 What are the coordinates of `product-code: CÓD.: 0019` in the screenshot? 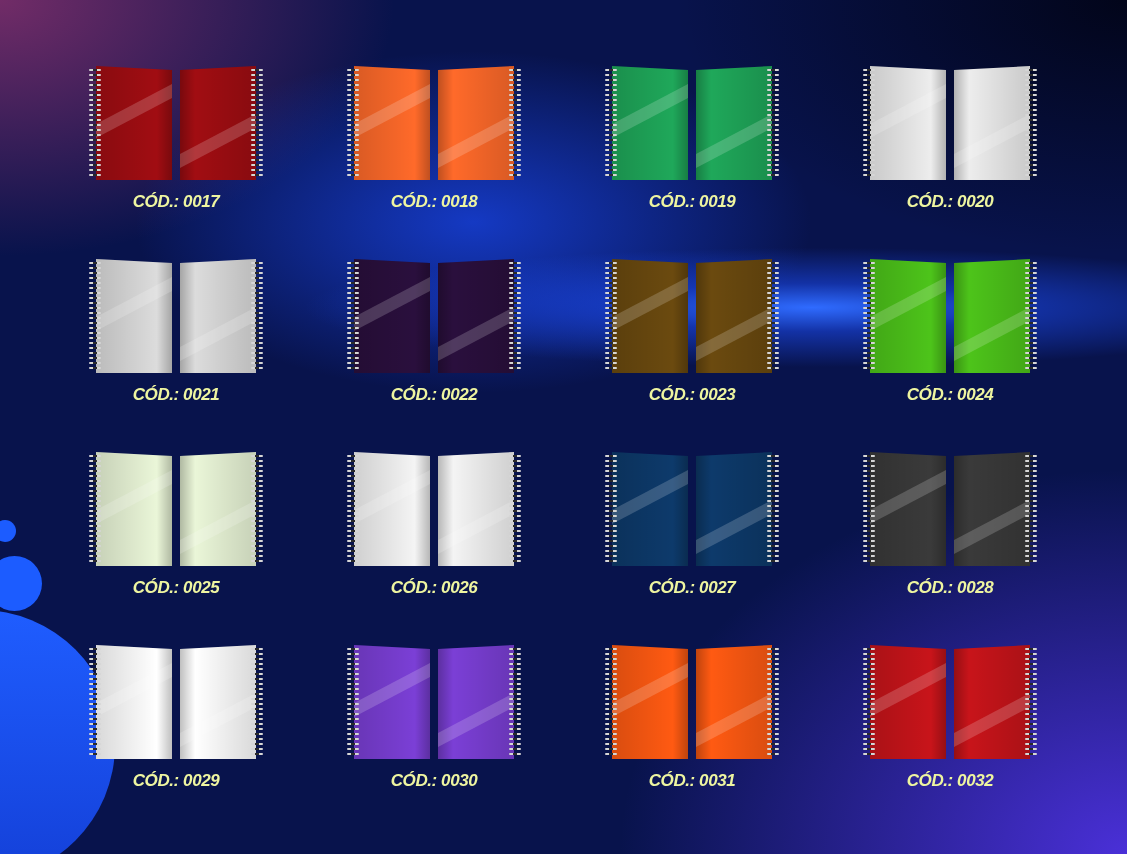 It's located at (692, 202).